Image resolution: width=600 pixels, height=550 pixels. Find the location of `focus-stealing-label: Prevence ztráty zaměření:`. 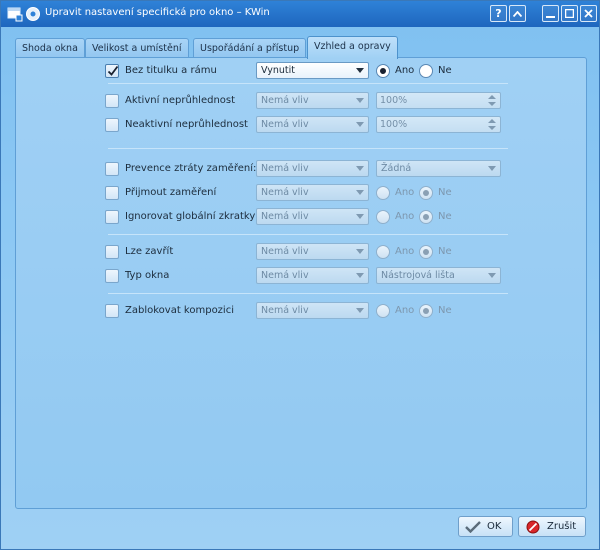

focus-stealing-label: Prevence ztráty zaměření: is located at coordinates (191, 168).